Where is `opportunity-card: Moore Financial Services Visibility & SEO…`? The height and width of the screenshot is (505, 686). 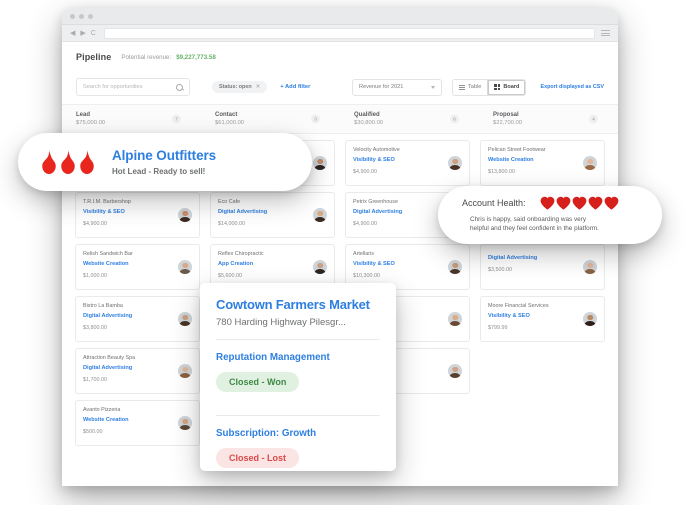
opportunity-card: Moore Financial Services Visibility & SEO… is located at coordinates (542, 319).